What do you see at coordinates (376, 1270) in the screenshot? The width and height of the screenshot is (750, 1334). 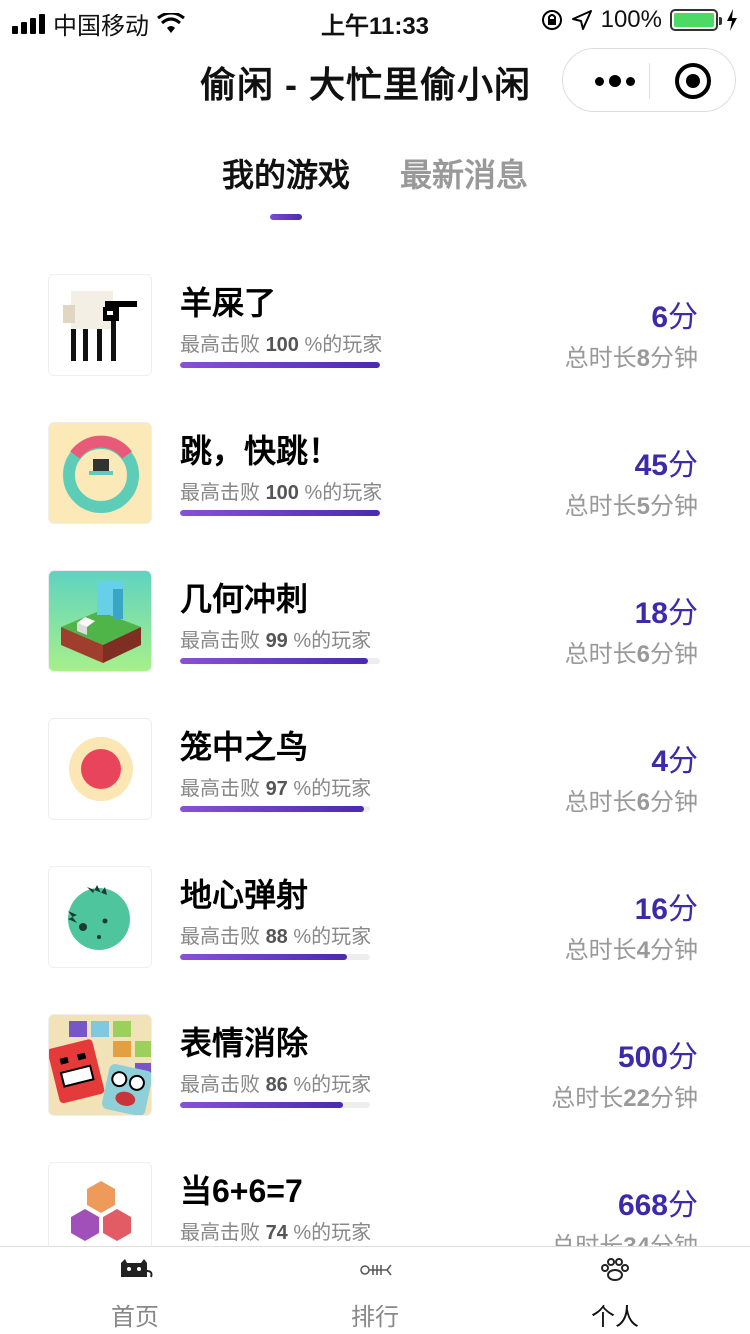 I see `fish-bone-icon` at bounding box center [376, 1270].